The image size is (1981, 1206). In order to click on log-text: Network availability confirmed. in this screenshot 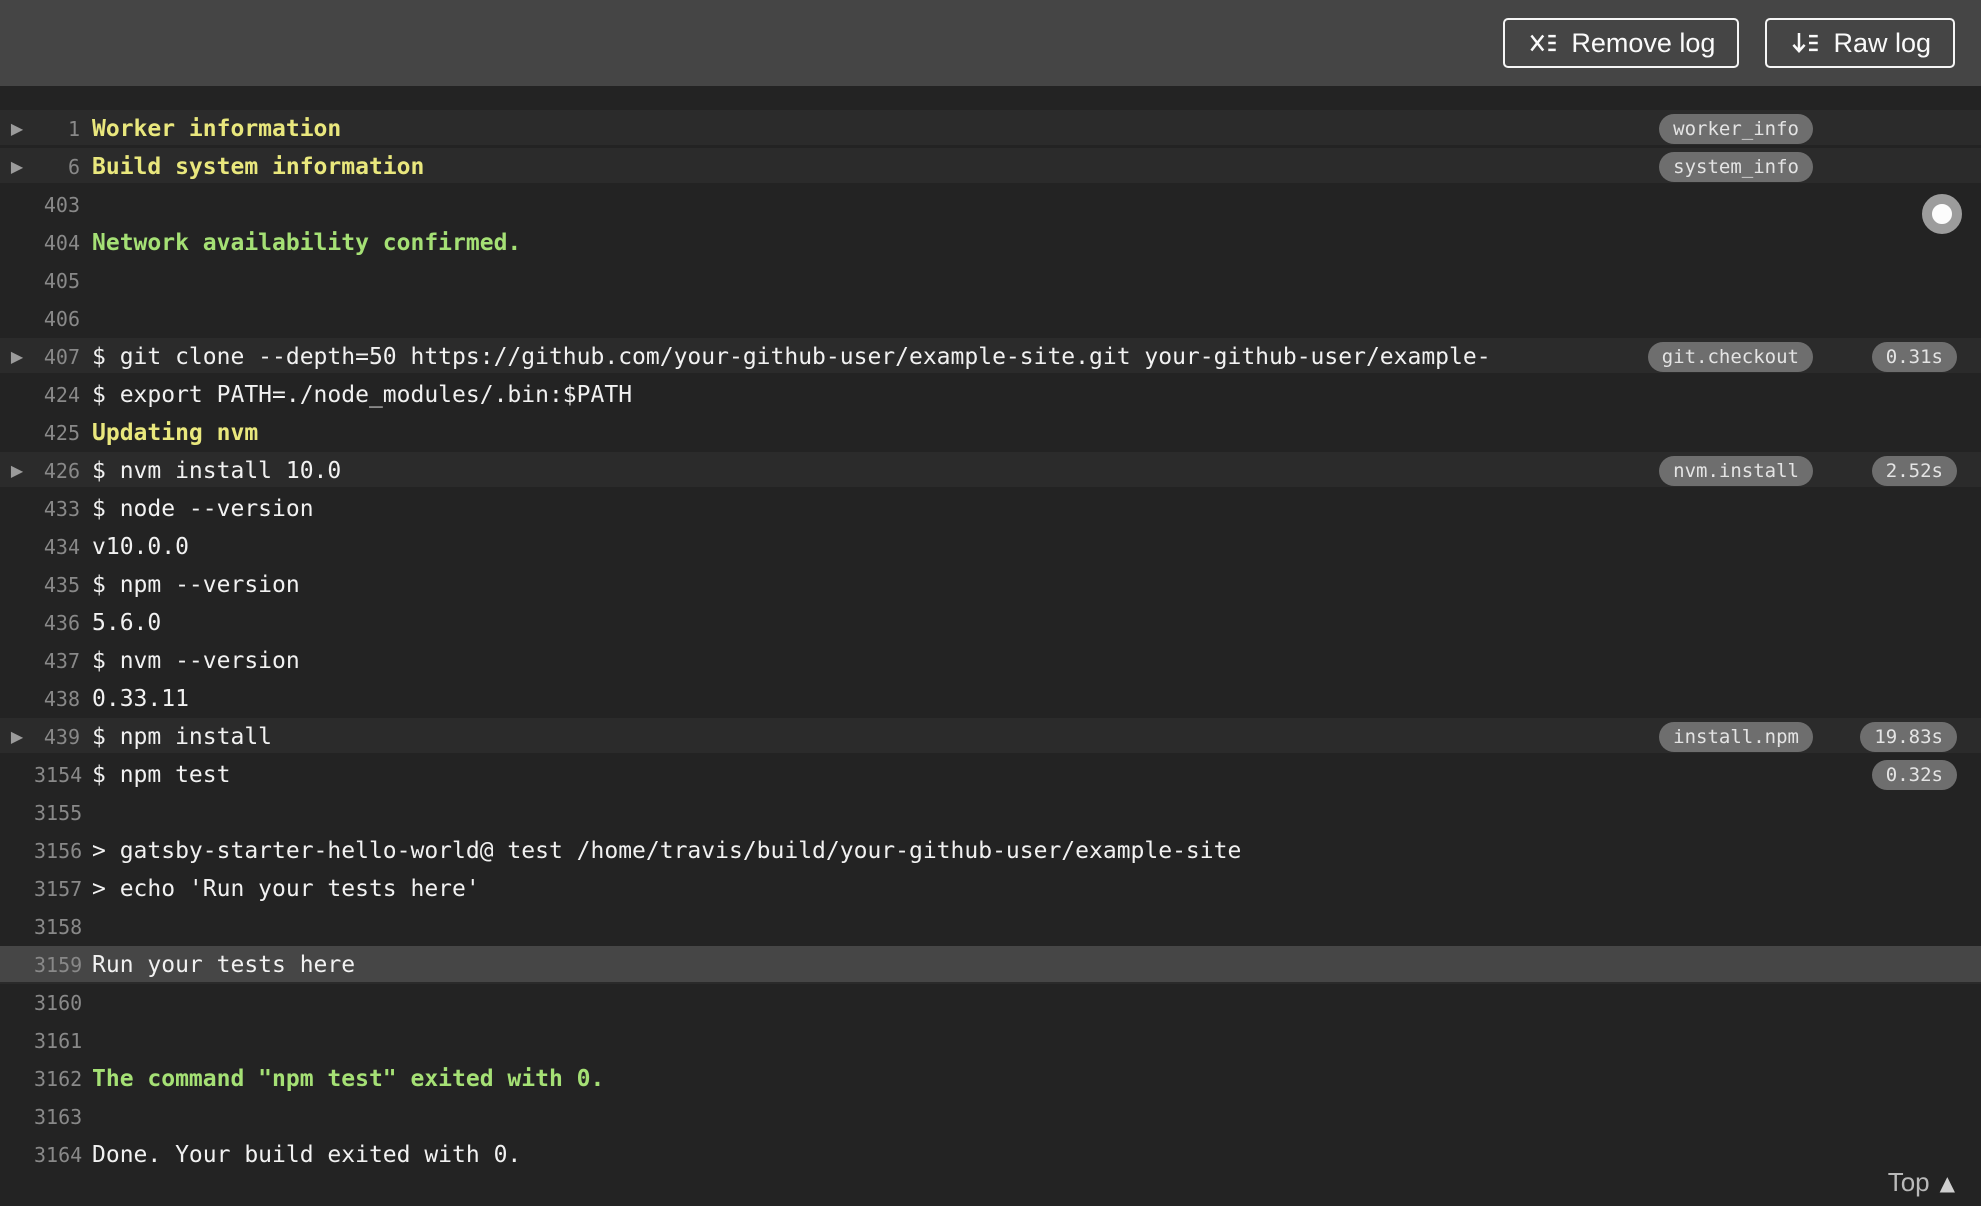, I will do `click(307, 243)`.